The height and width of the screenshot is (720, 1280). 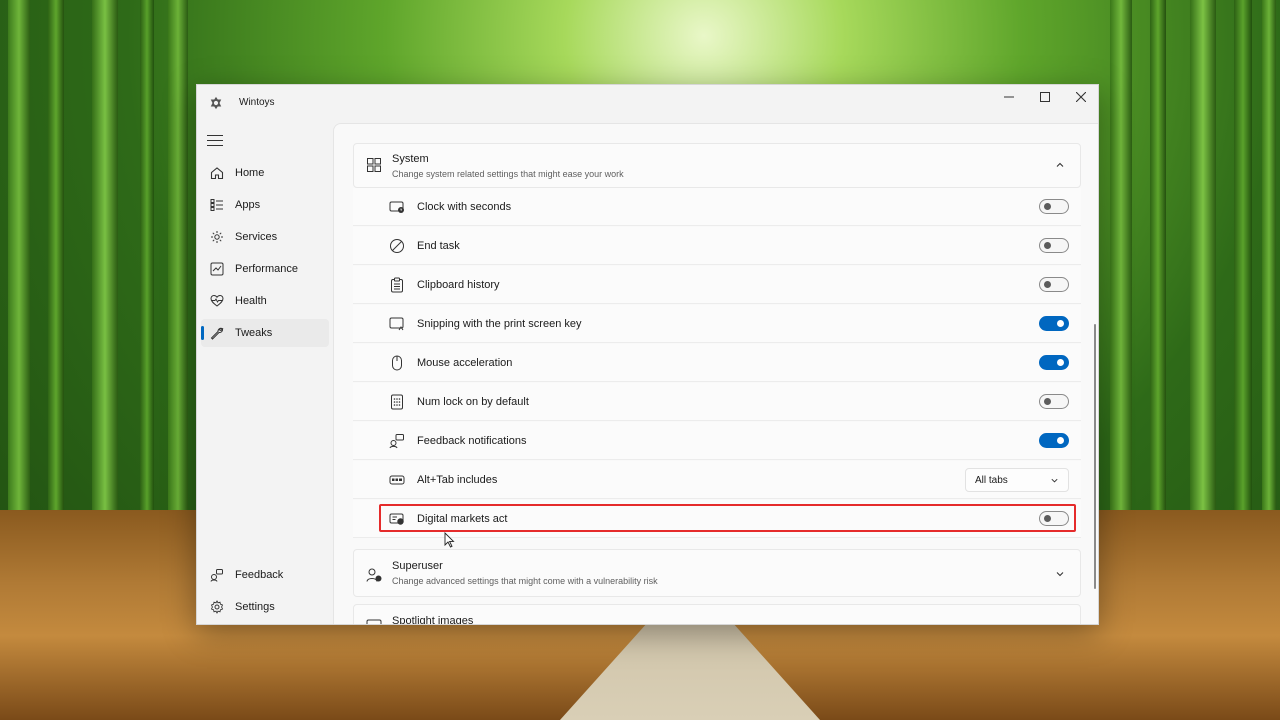 What do you see at coordinates (215, 141) in the screenshot?
I see `hamburger-menu-button` at bounding box center [215, 141].